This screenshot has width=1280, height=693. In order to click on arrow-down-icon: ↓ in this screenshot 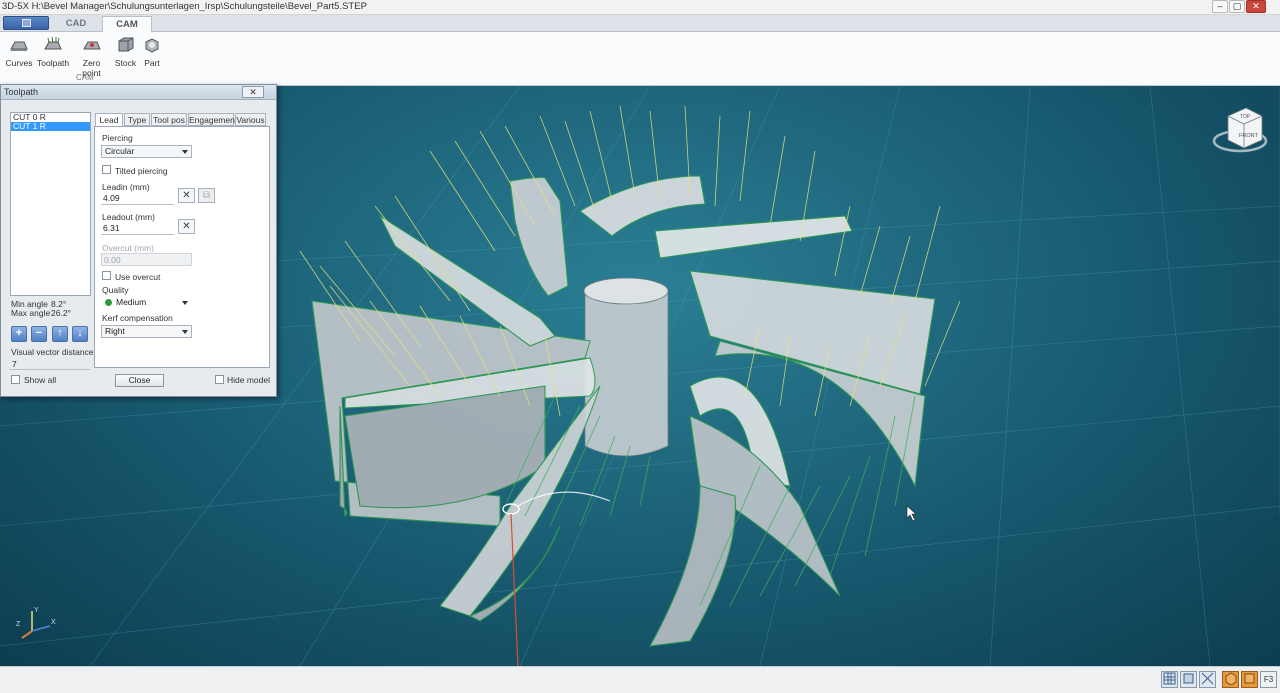, I will do `click(80, 333)`.